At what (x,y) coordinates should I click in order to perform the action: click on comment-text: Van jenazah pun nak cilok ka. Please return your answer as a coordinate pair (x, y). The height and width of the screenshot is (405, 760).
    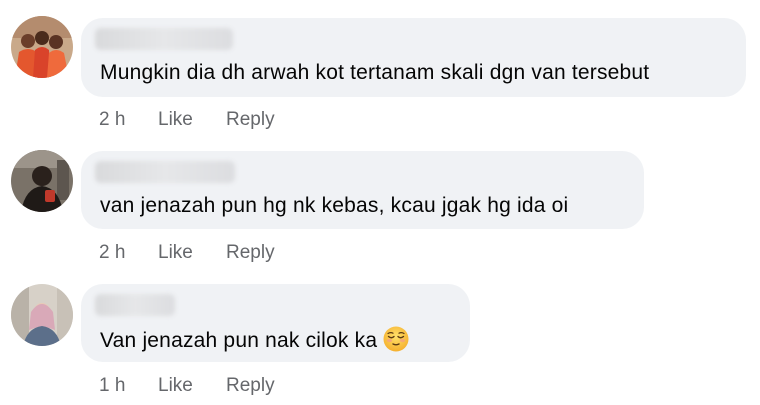
    Looking at the image, I should click on (254, 340).